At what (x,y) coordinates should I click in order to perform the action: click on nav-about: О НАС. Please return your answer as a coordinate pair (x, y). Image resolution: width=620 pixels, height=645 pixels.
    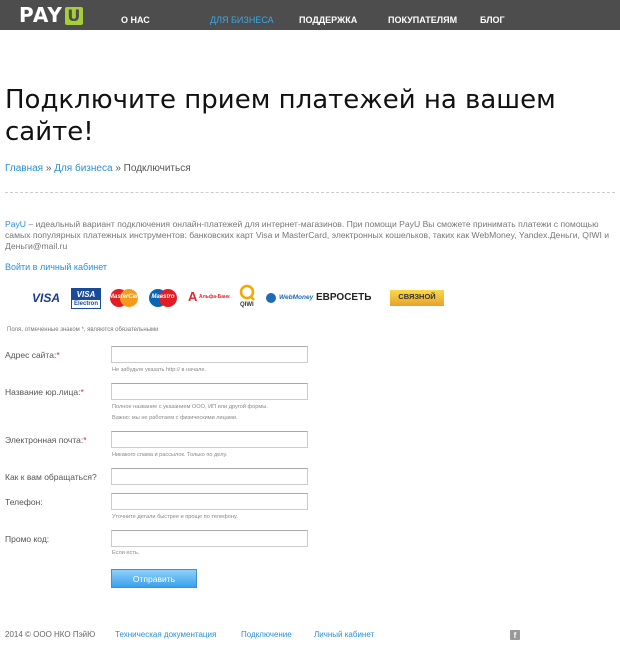
    Looking at the image, I should click on (135, 20).